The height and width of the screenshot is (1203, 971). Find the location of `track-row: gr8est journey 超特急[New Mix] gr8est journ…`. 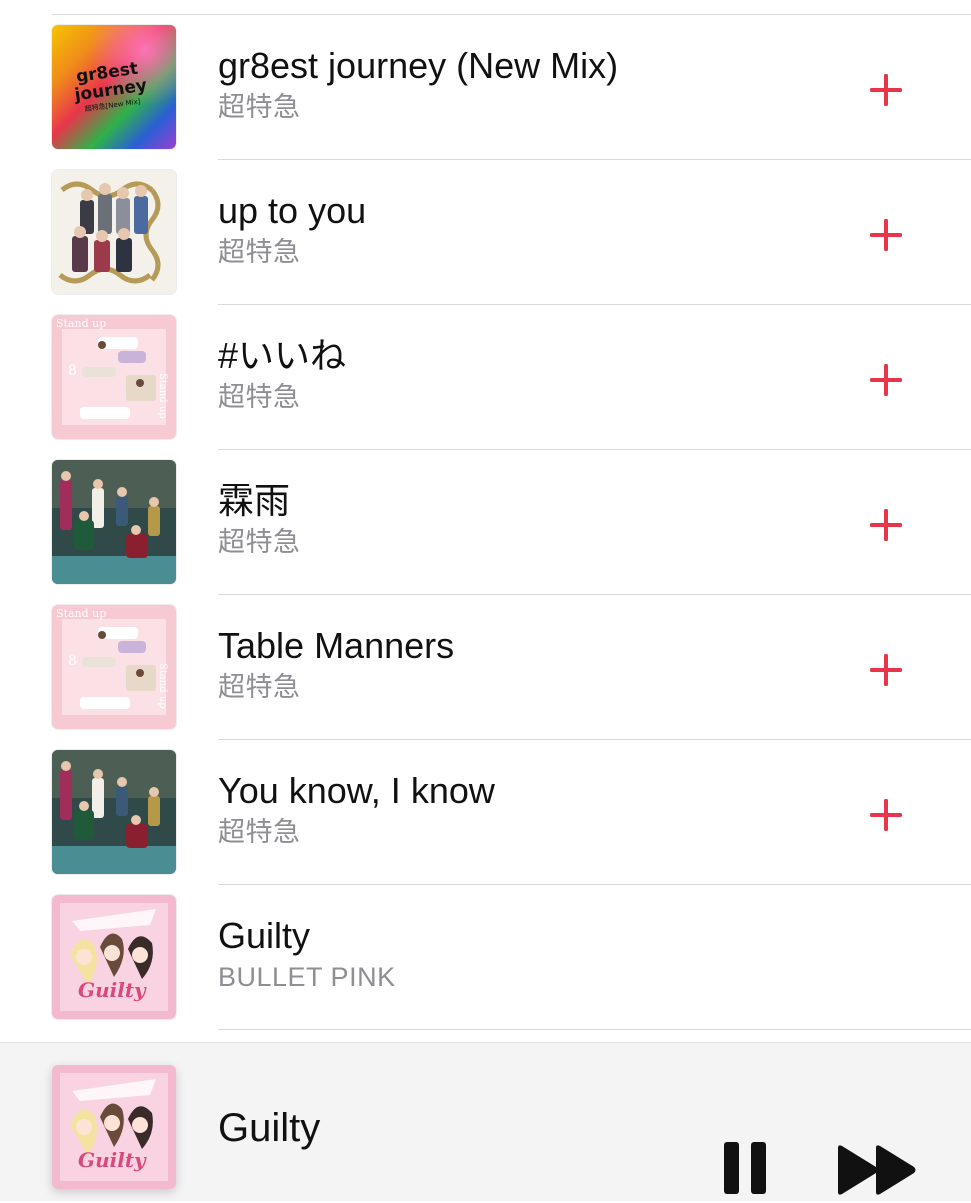

track-row: gr8est journey 超特急[New Mix] gr8est journ… is located at coordinates (485, 87).